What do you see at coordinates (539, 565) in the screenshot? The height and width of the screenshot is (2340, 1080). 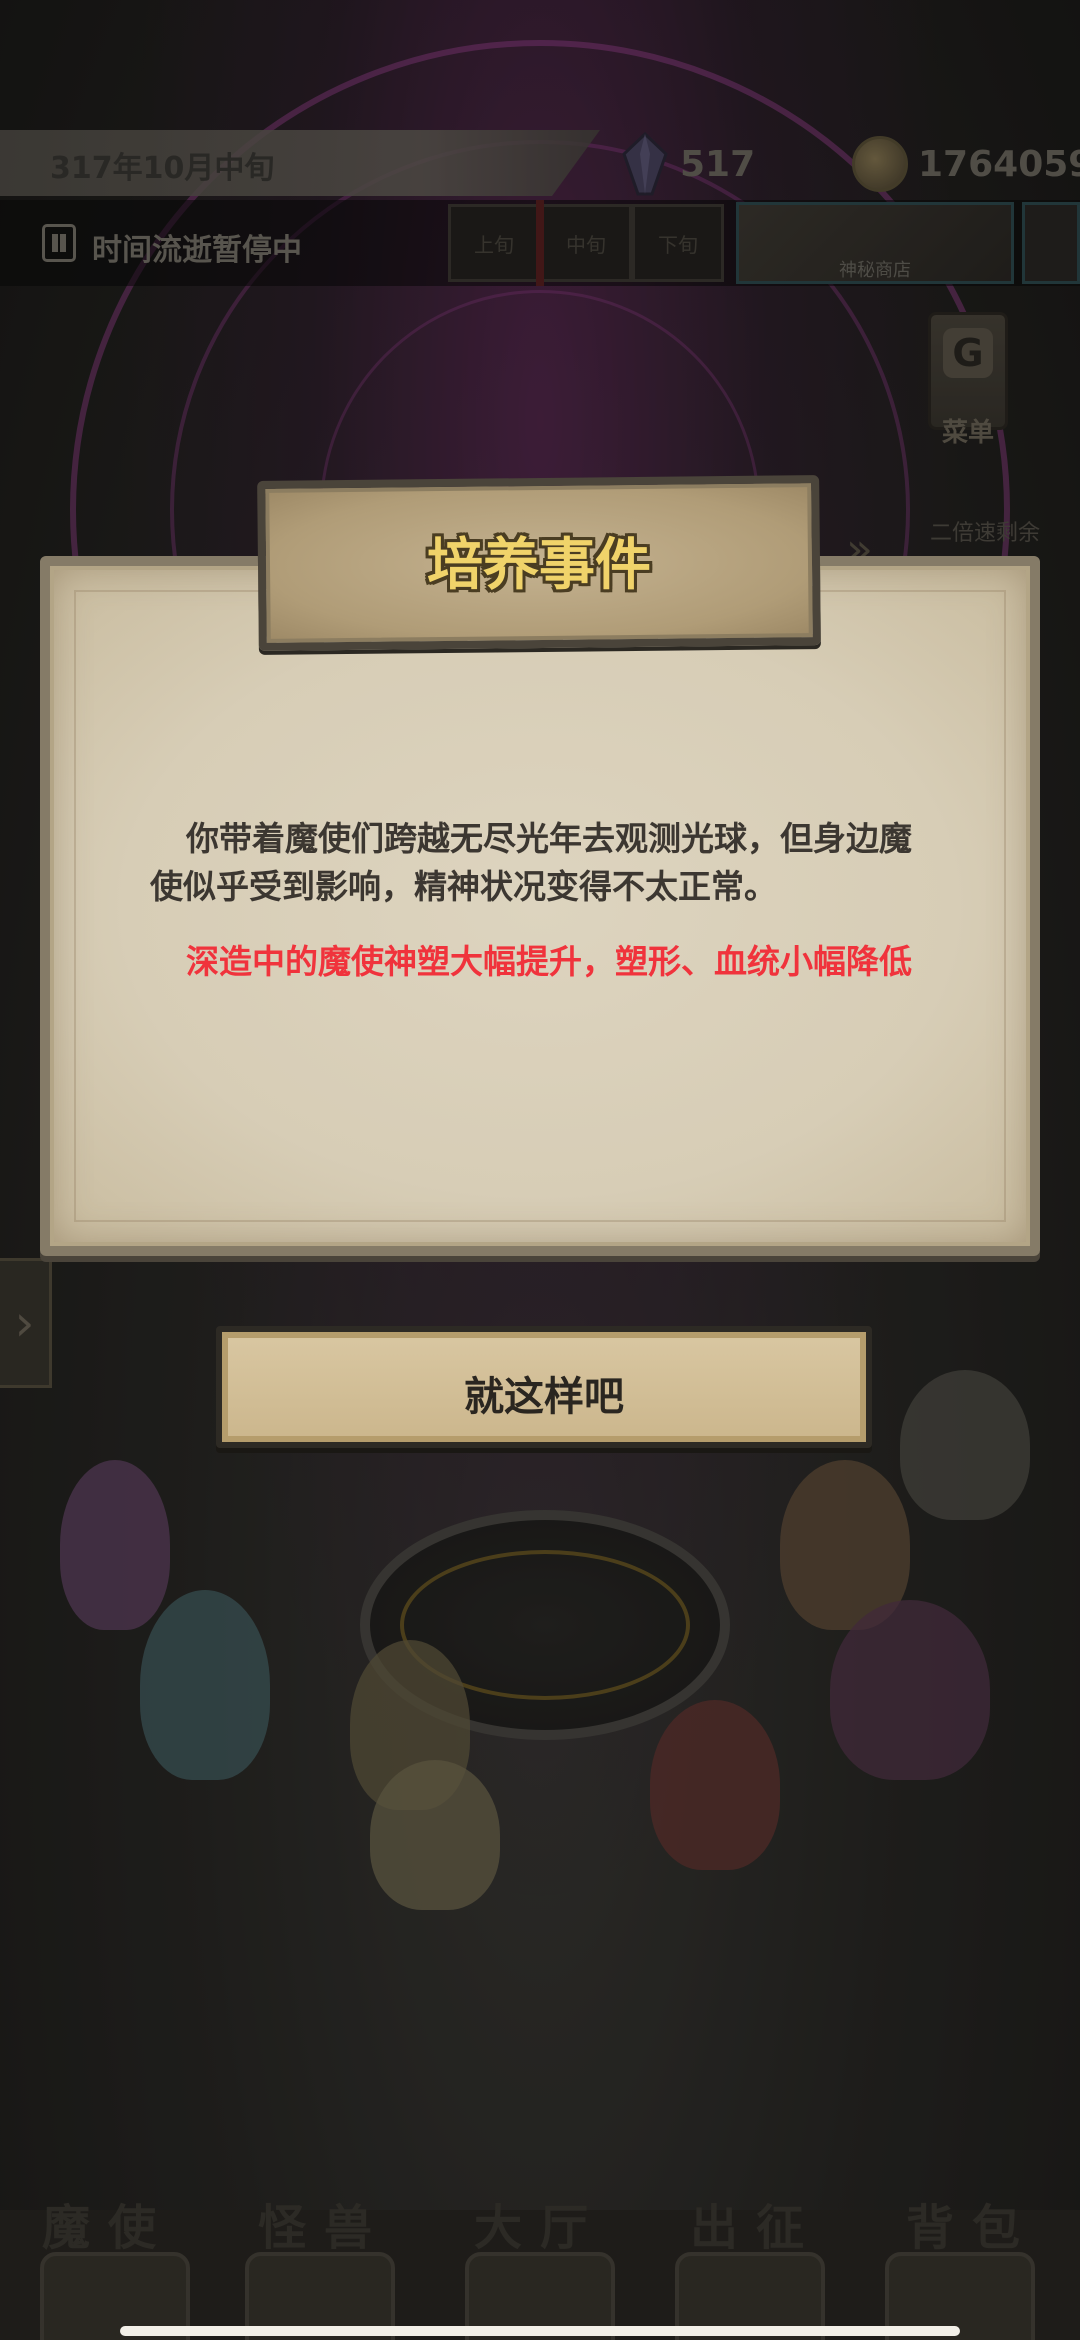 I see `event-title: 培养事件` at bounding box center [539, 565].